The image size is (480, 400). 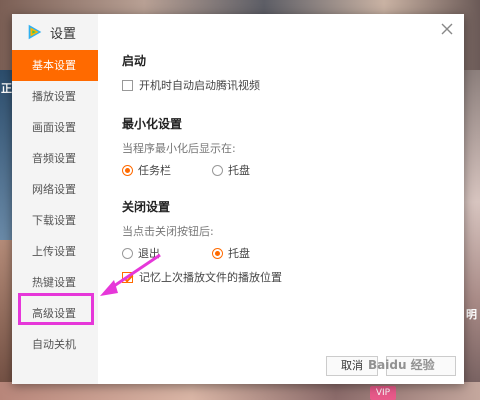 I want to click on sidebar-header: 设置, so click(x=55, y=32).